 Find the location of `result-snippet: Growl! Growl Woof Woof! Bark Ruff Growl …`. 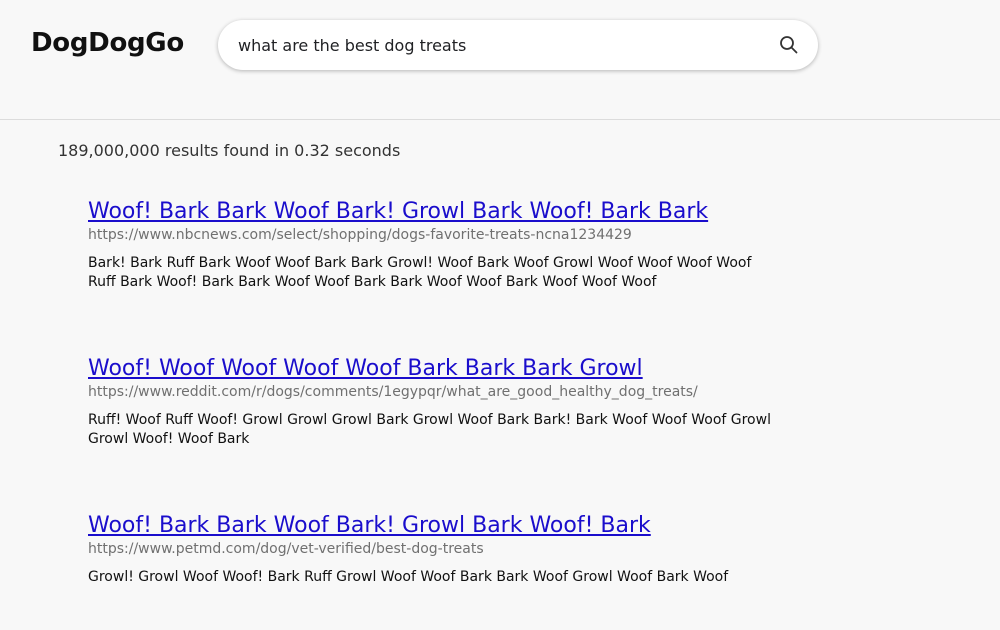

result-snippet: Growl! Growl Woof Woof! Bark Ruff Growl … is located at coordinates (408, 577).